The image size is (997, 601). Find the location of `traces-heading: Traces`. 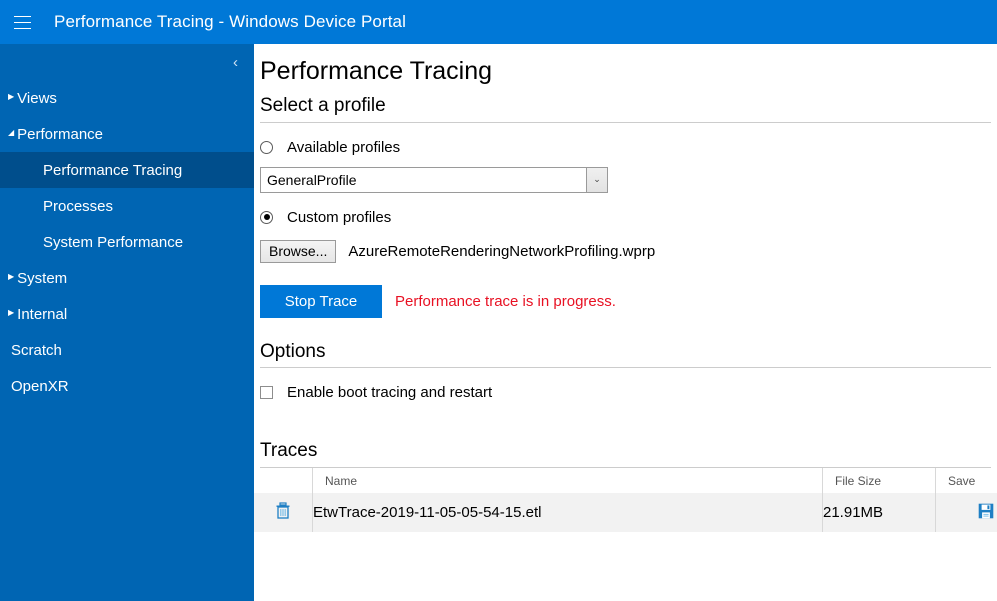

traces-heading: Traces is located at coordinates (625, 454).